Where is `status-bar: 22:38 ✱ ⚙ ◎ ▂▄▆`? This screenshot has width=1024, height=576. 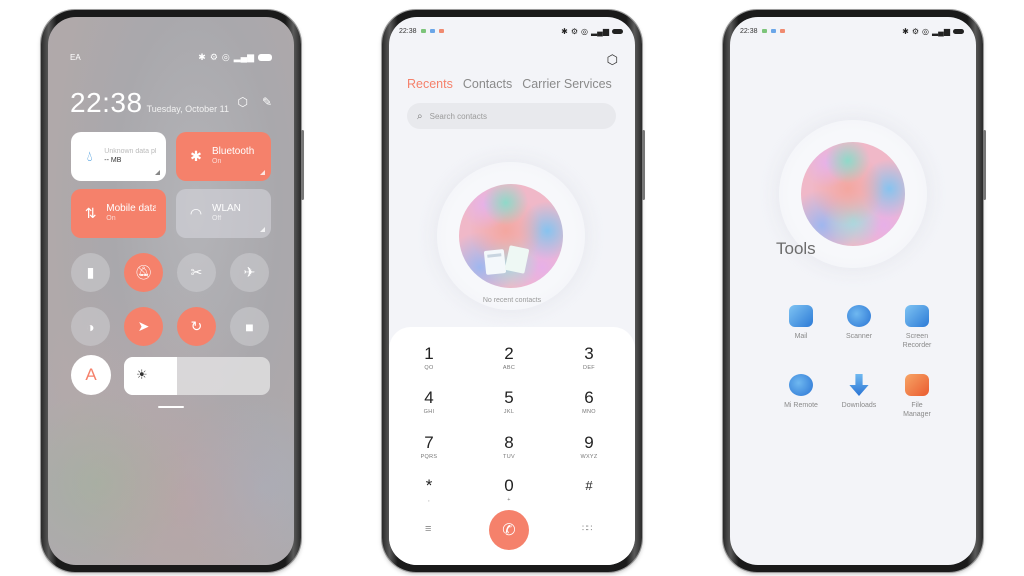
status-bar: 22:38 ✱ ⚙ ◎ ▂▄▆ is located at coordinates (511, 31).